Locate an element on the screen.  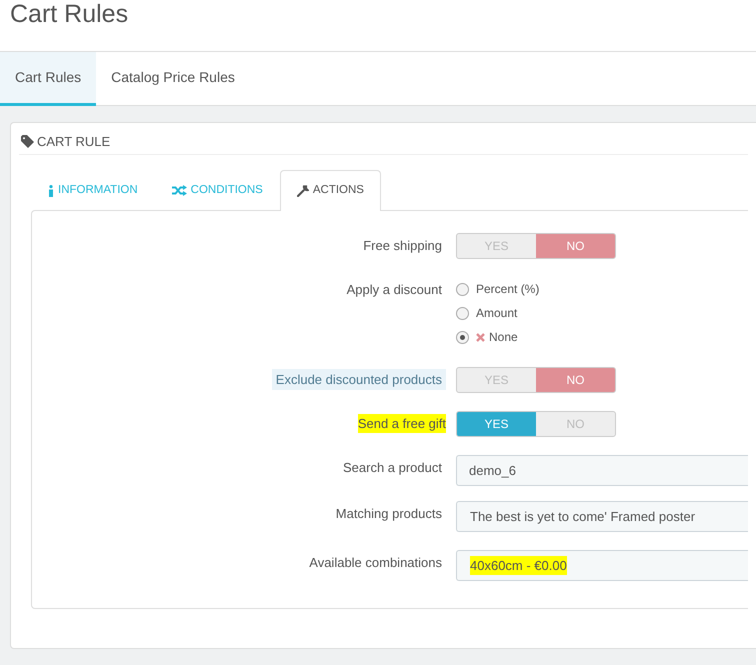
wrench-icon is located at coordinates (302, 191).